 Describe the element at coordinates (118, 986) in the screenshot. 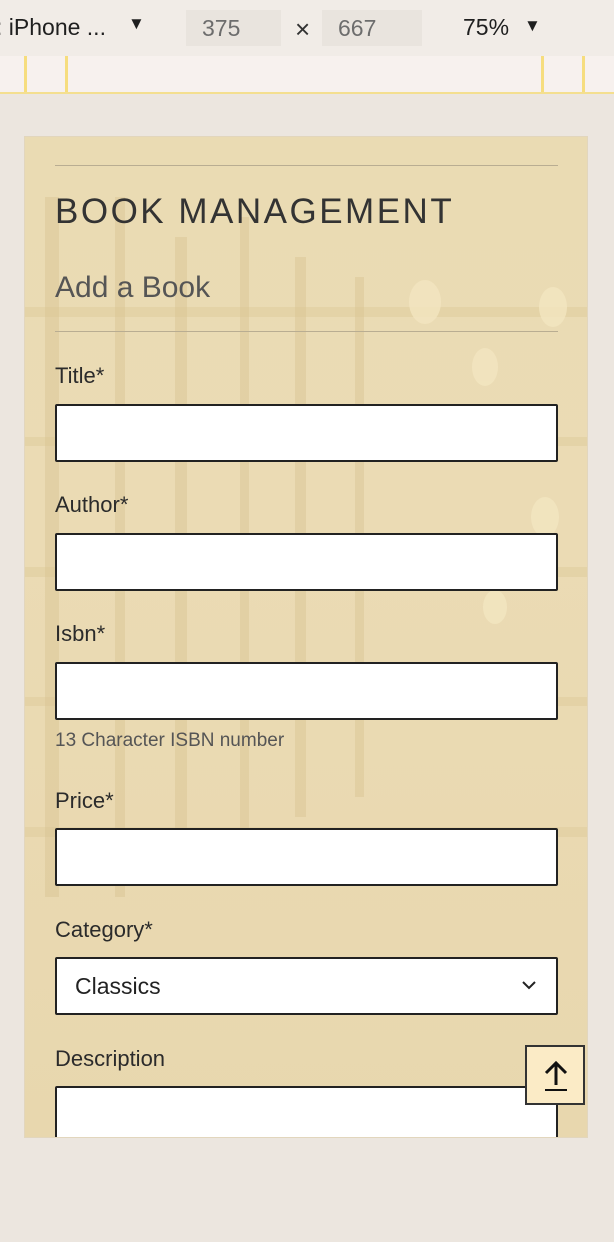

I see `category-selected-value: Classics` at that location.